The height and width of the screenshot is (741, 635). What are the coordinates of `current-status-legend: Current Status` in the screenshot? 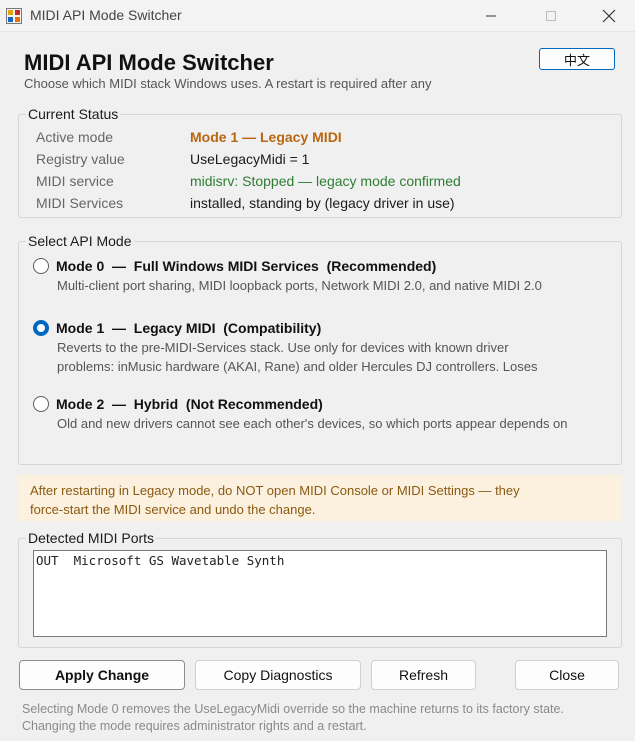 It's located at (73, 114).